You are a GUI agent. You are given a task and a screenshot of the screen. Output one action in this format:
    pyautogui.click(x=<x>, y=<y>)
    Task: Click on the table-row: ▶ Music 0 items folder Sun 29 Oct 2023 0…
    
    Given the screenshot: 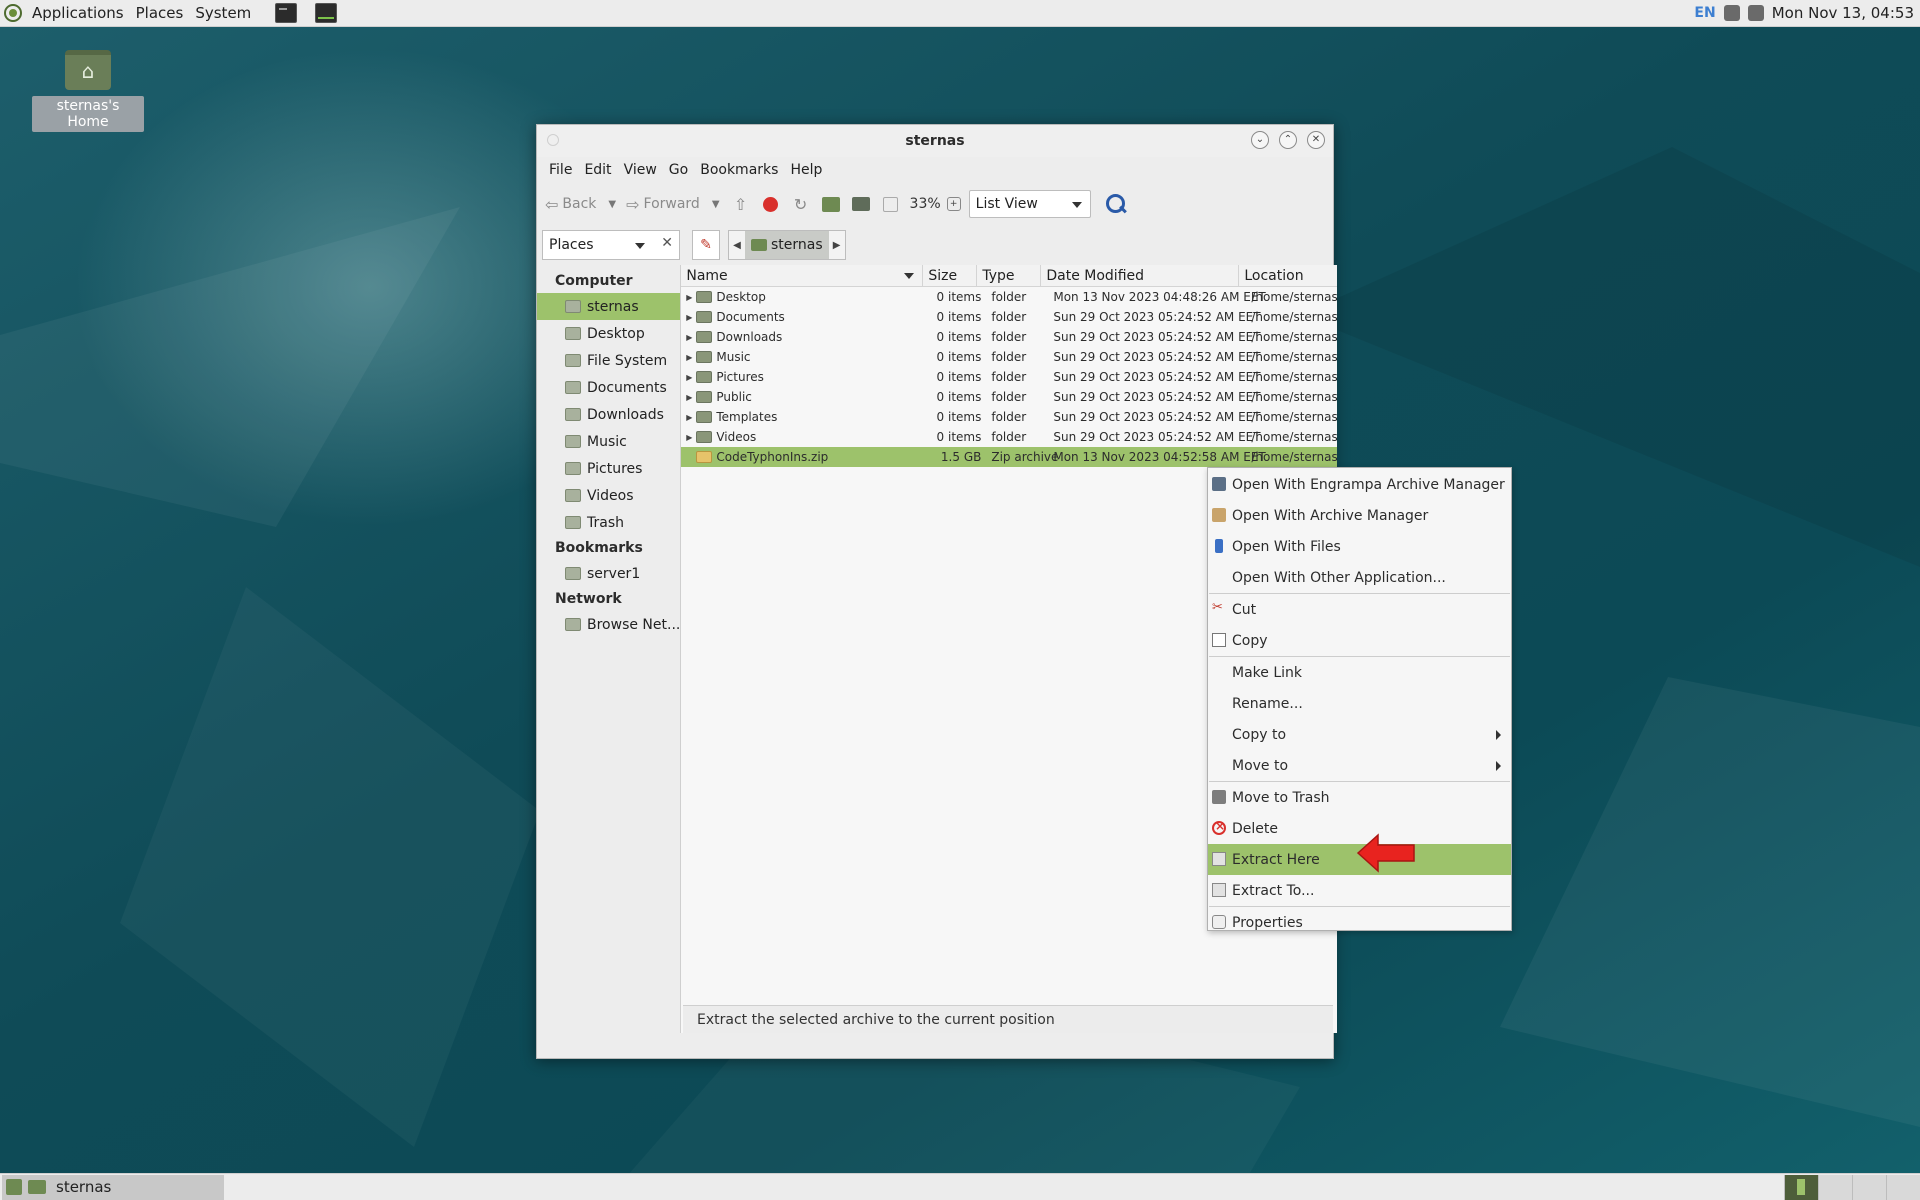 What is the action you would take?
    pyautogui.click(x=1009, y=357)
    